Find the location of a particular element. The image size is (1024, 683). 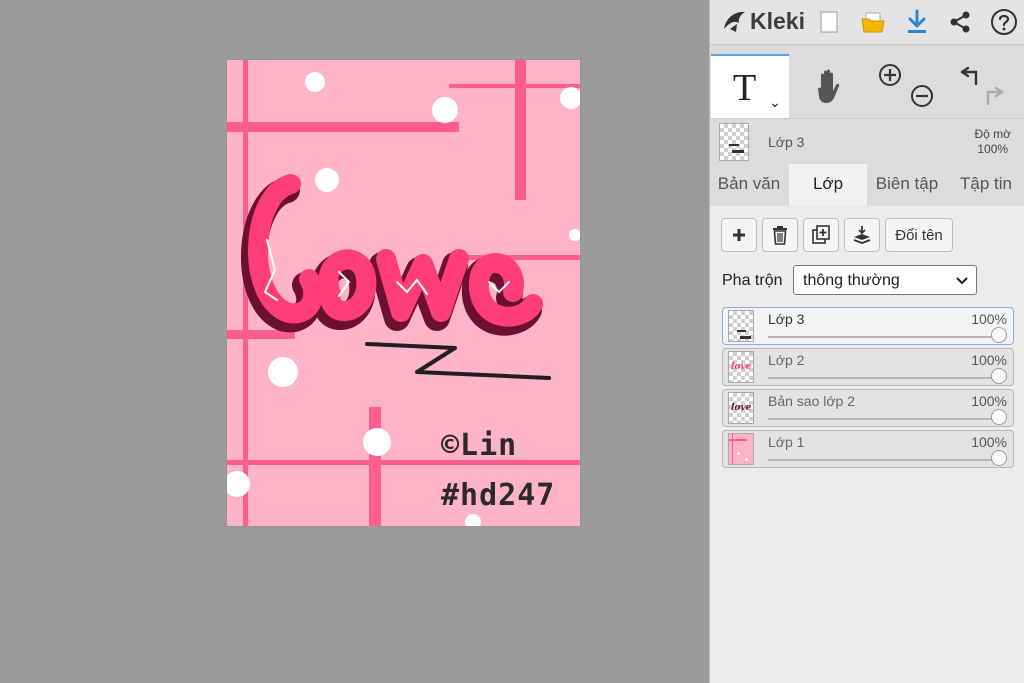

app-logo: Kleki is located at coordinates (762, 21).